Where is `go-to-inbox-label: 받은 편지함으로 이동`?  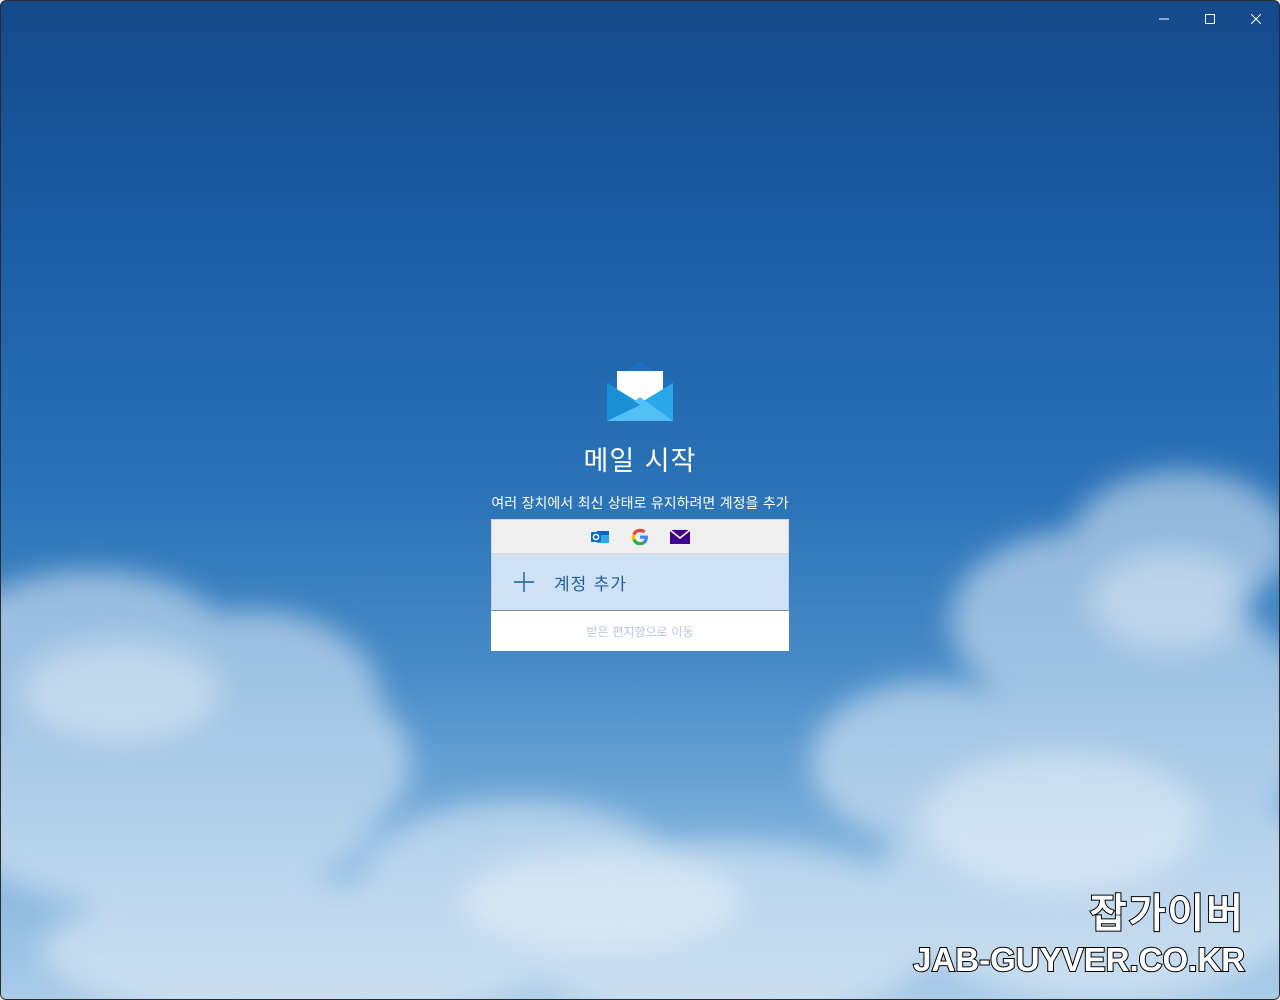 go-to-inbox-label: 받은 편지함으로 이동 is located at coordinates (640, 631).